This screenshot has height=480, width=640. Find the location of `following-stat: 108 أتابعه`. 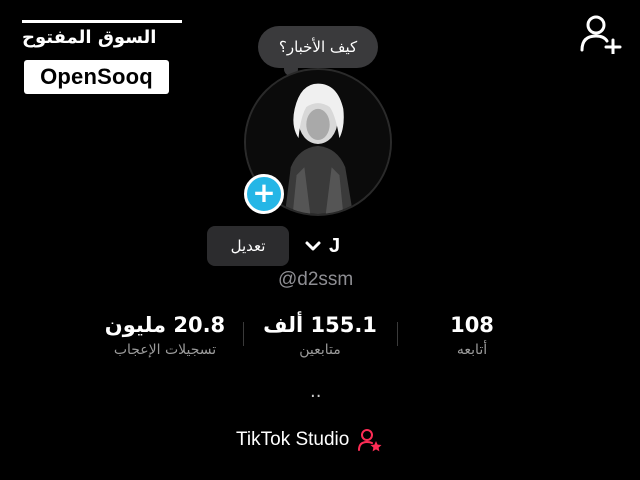

following-stat: 108 أتابعه is located at coordinates (472, 335).